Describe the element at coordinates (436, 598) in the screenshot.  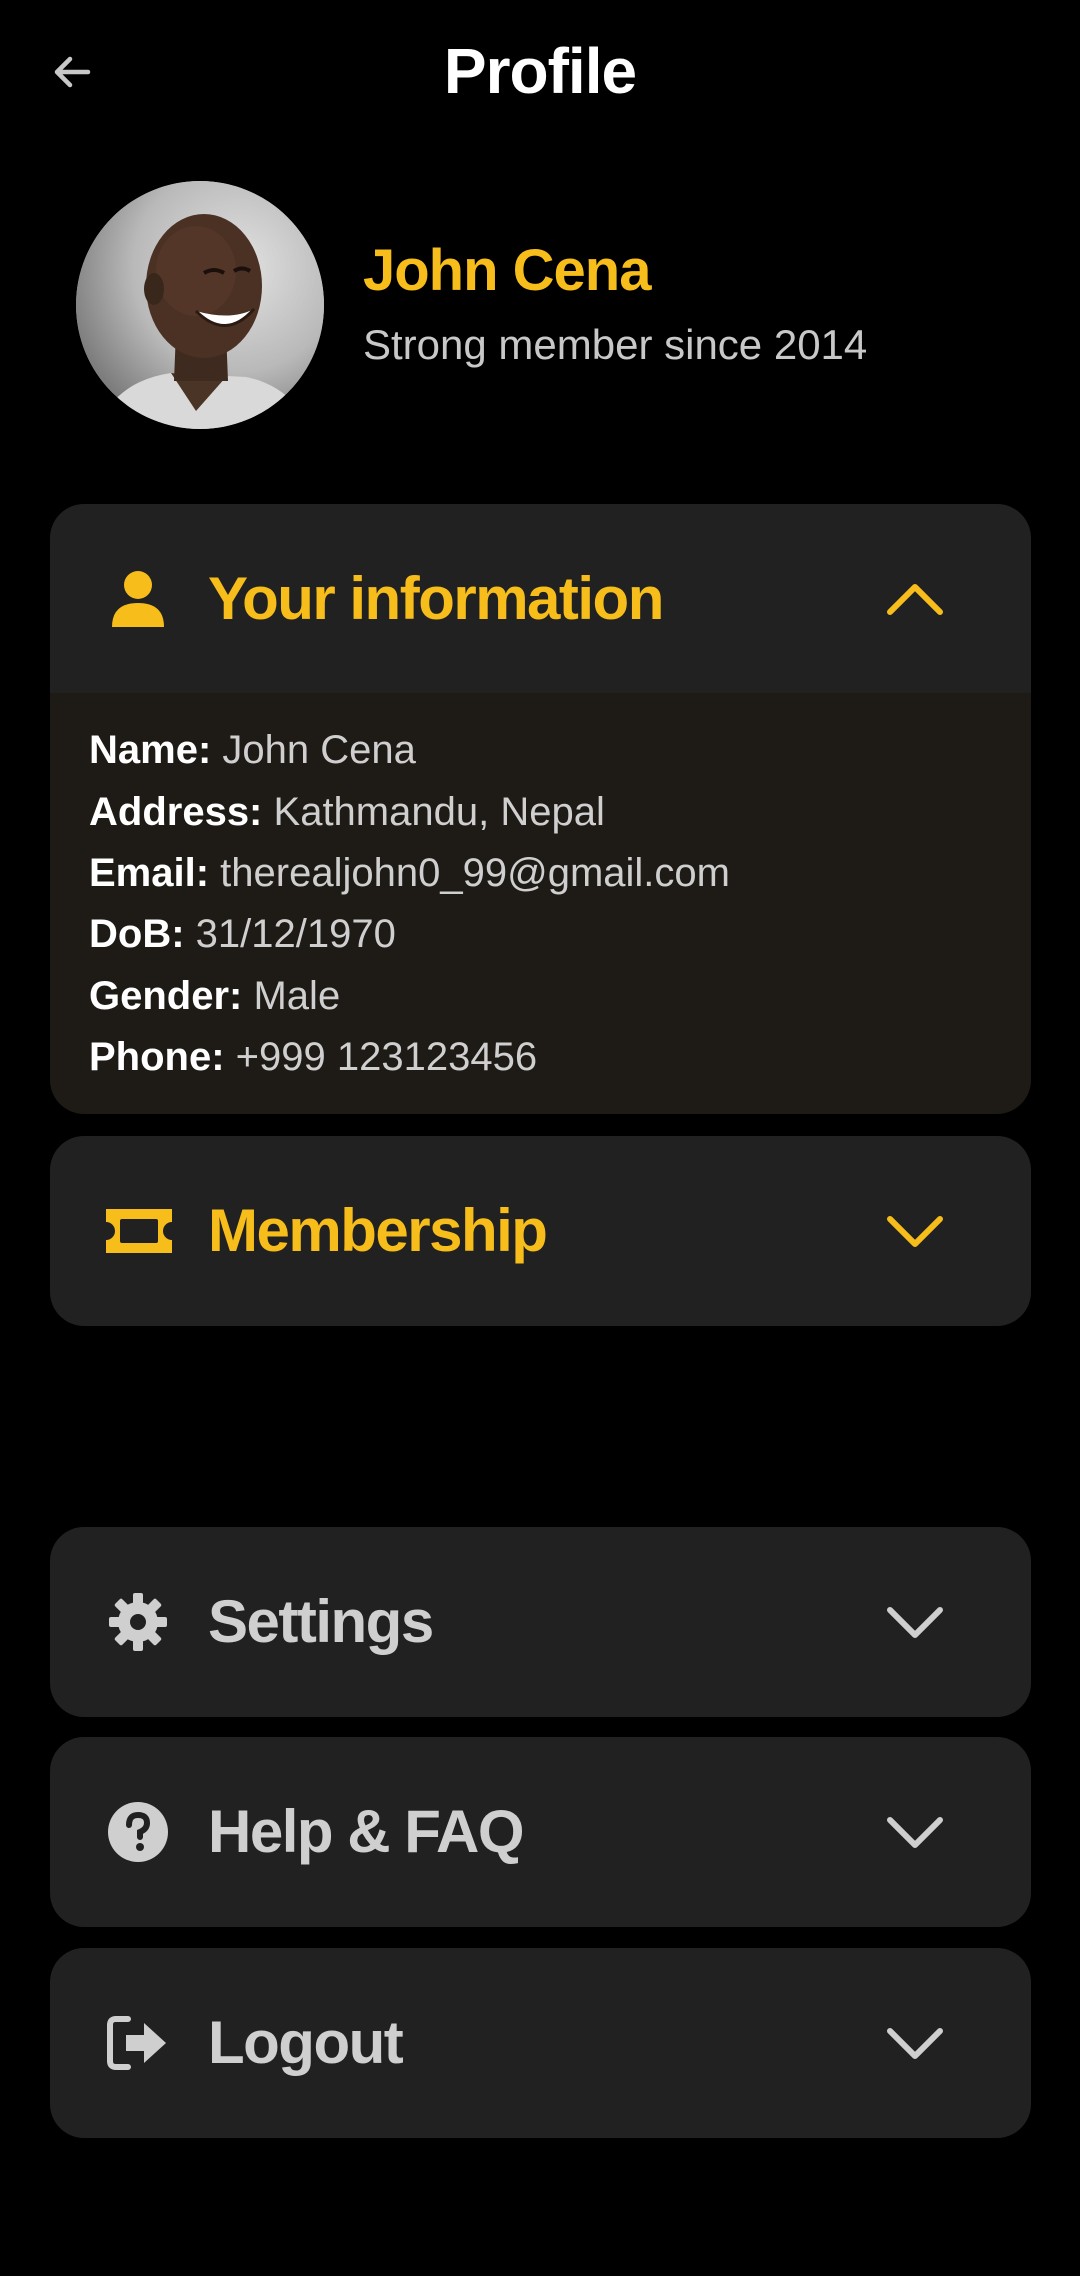
I see `your-information-title: Your information` at that location.